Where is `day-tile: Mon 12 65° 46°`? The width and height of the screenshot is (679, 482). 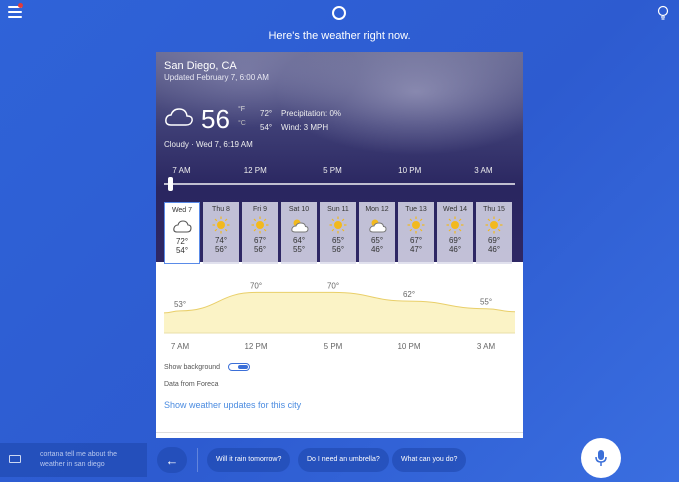
day-tile: Mon 12 65° 46° is located at coordinates (377, 233).